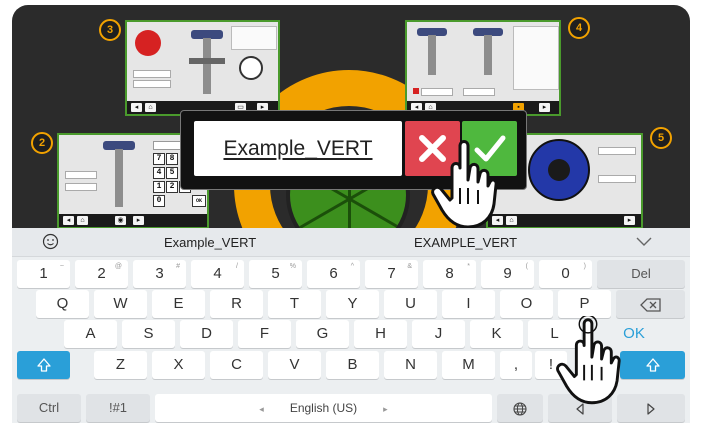 This screenshot has width=702, height=423. Describe the element at coordinates (333, 274) in the screenshot. I see `key-6: 6 ^` at that location.